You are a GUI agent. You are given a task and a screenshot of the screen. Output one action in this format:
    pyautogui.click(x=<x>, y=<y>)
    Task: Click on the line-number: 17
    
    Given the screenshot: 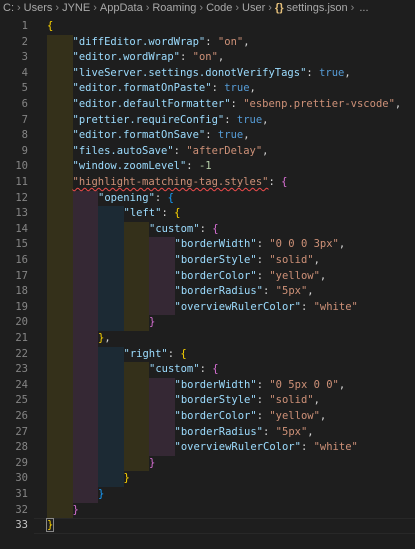 What is the action you would take?
    pyautogui.click(x=21, y=275)
    